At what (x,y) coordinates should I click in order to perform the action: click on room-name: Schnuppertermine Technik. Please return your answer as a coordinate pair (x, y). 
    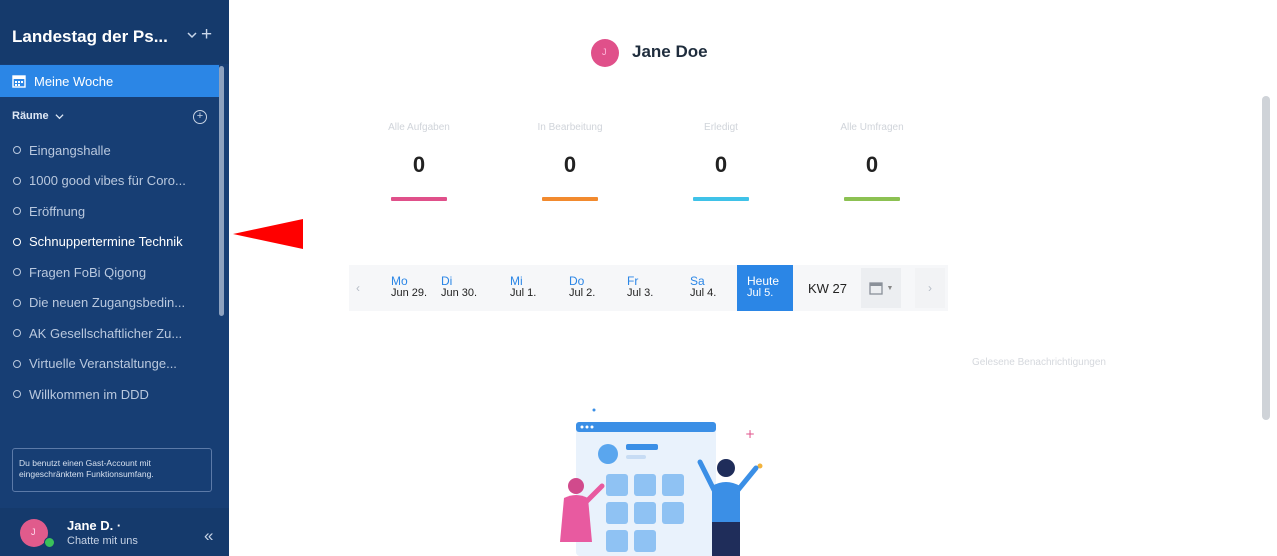
    Looking at the image, I should click on (106, 242).